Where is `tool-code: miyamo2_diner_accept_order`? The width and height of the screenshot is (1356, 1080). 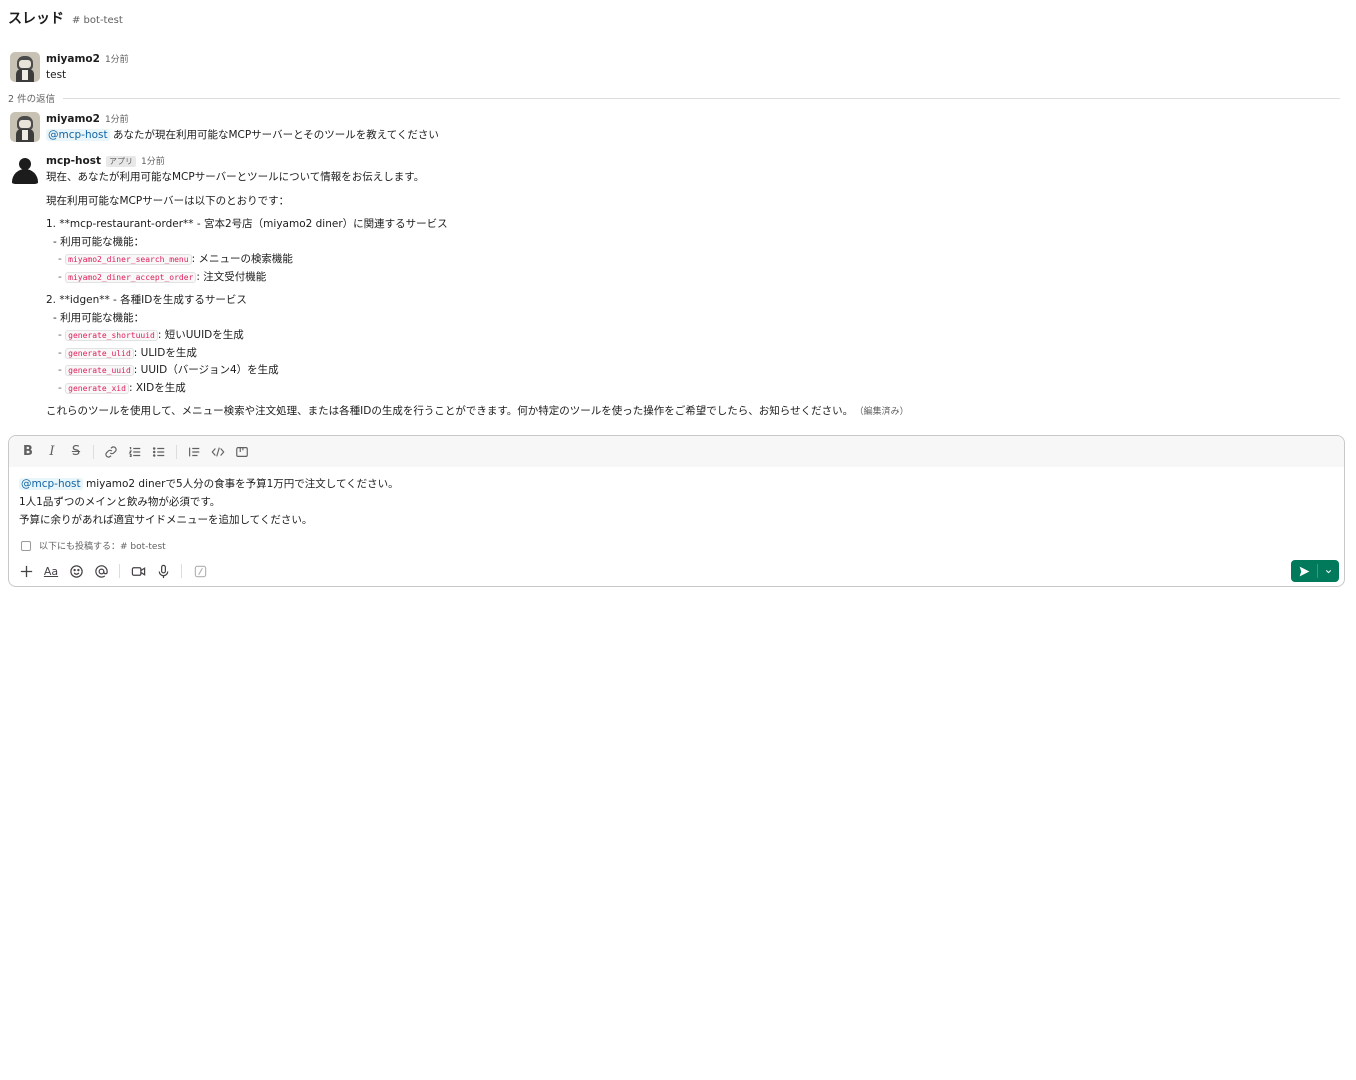 tool-code: miyamo2_diner_accept_order is located at coordinates (131, 277).